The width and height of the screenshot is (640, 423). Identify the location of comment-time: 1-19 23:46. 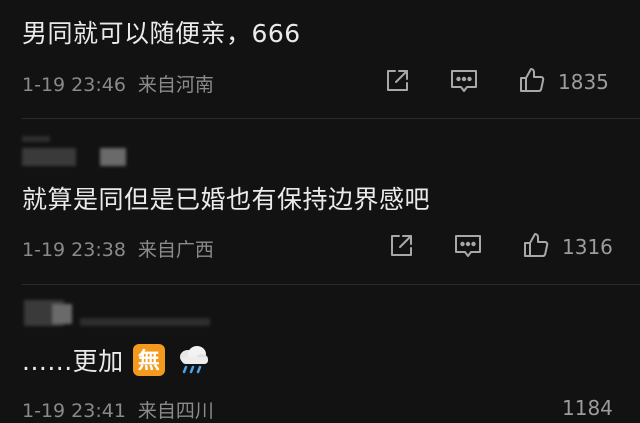
(74, 85).